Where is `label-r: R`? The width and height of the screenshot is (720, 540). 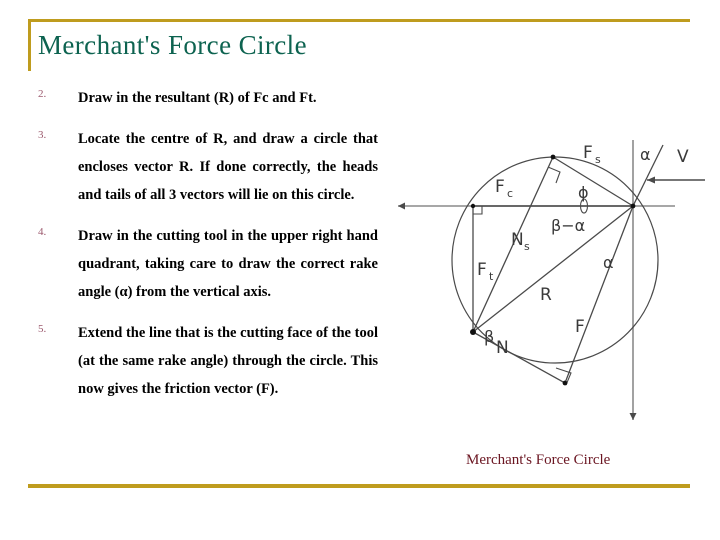 label-r: R is located at coordinates (546, 295).